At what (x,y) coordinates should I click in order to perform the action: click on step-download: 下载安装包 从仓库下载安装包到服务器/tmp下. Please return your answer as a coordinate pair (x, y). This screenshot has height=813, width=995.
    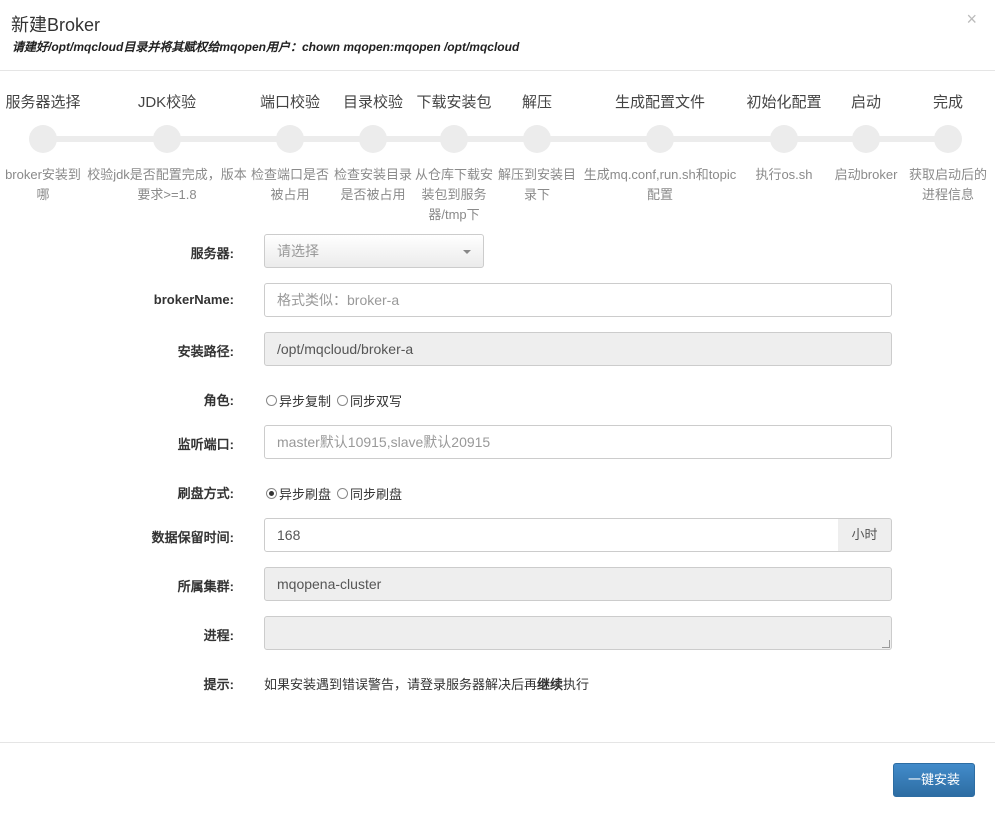
    Looking at the image, I should click on (454, 158).